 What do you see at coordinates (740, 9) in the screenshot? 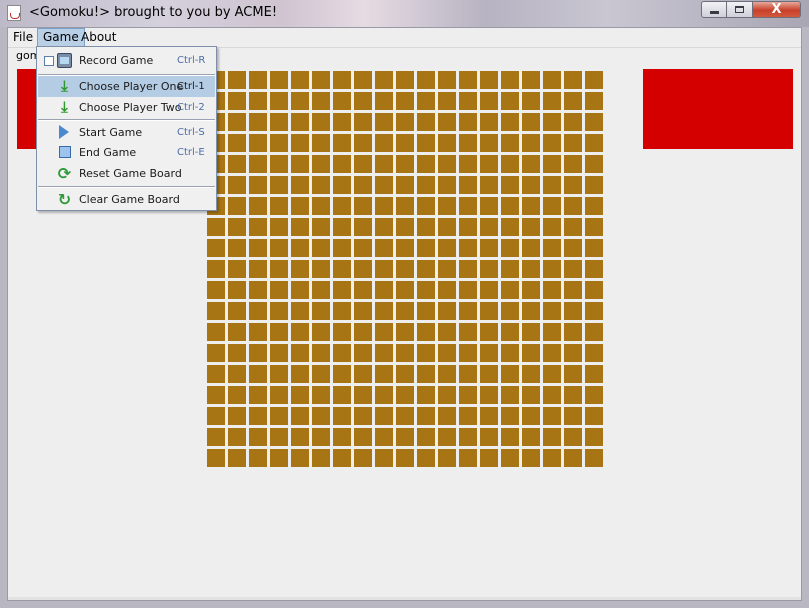
I see `maximize-button` at bounding box center [740, 9].